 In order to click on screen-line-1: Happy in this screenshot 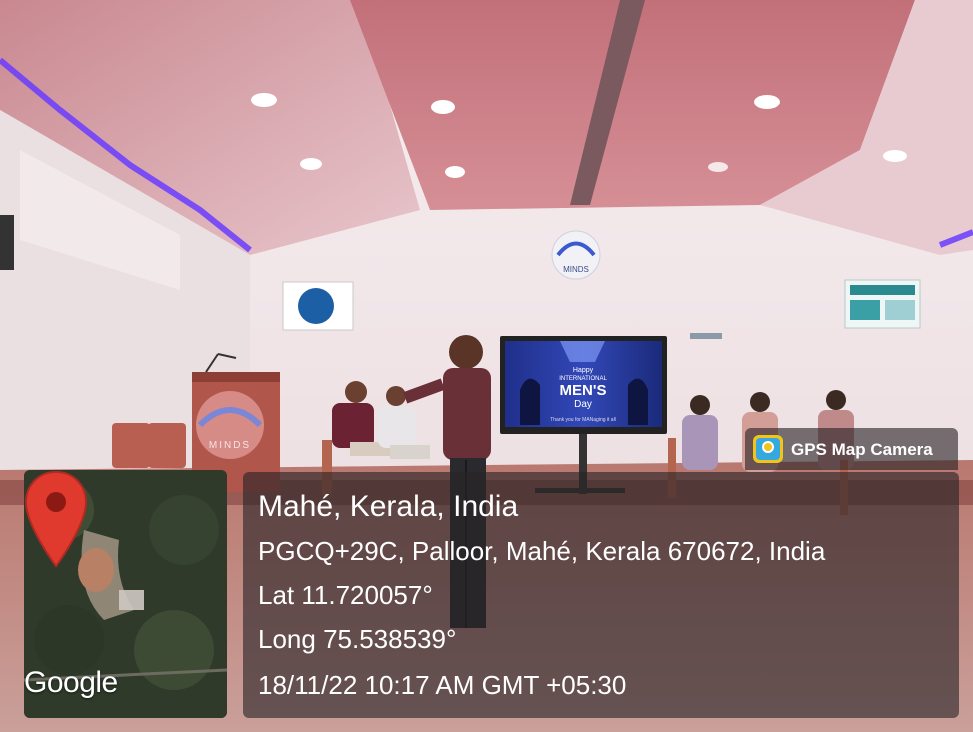, I will do `click(583, 370)`.